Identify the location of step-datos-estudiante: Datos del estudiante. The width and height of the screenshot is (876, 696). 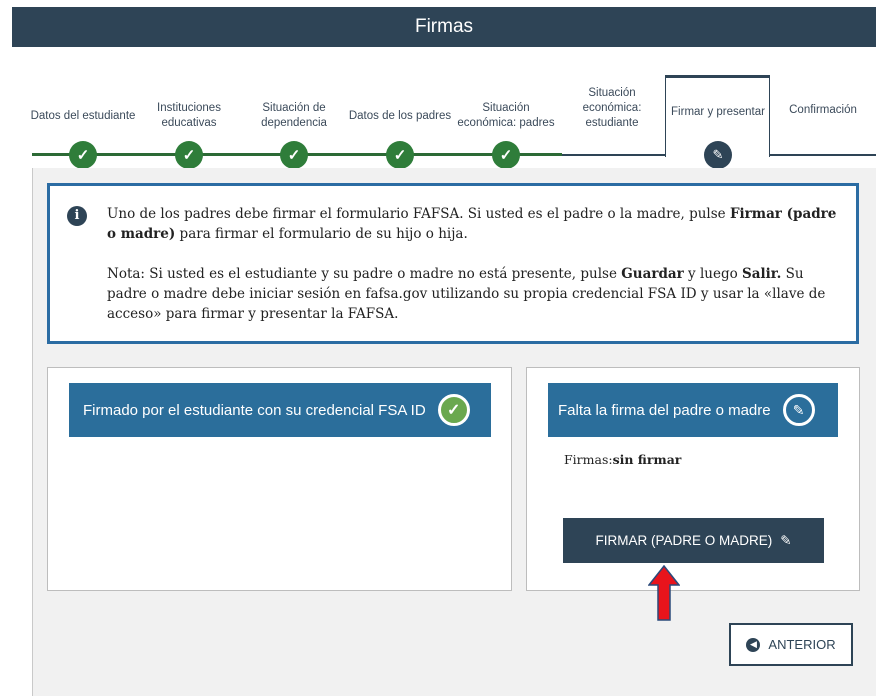
(83, 116).